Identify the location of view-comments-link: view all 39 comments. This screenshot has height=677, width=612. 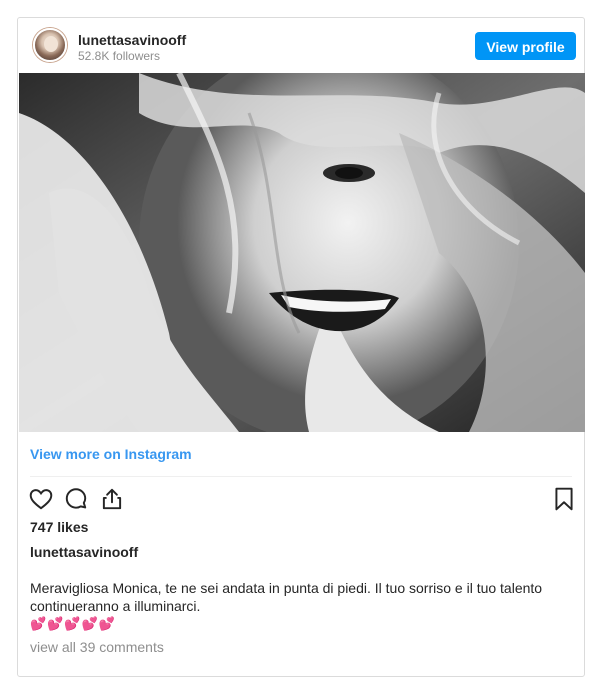
(97, 647).